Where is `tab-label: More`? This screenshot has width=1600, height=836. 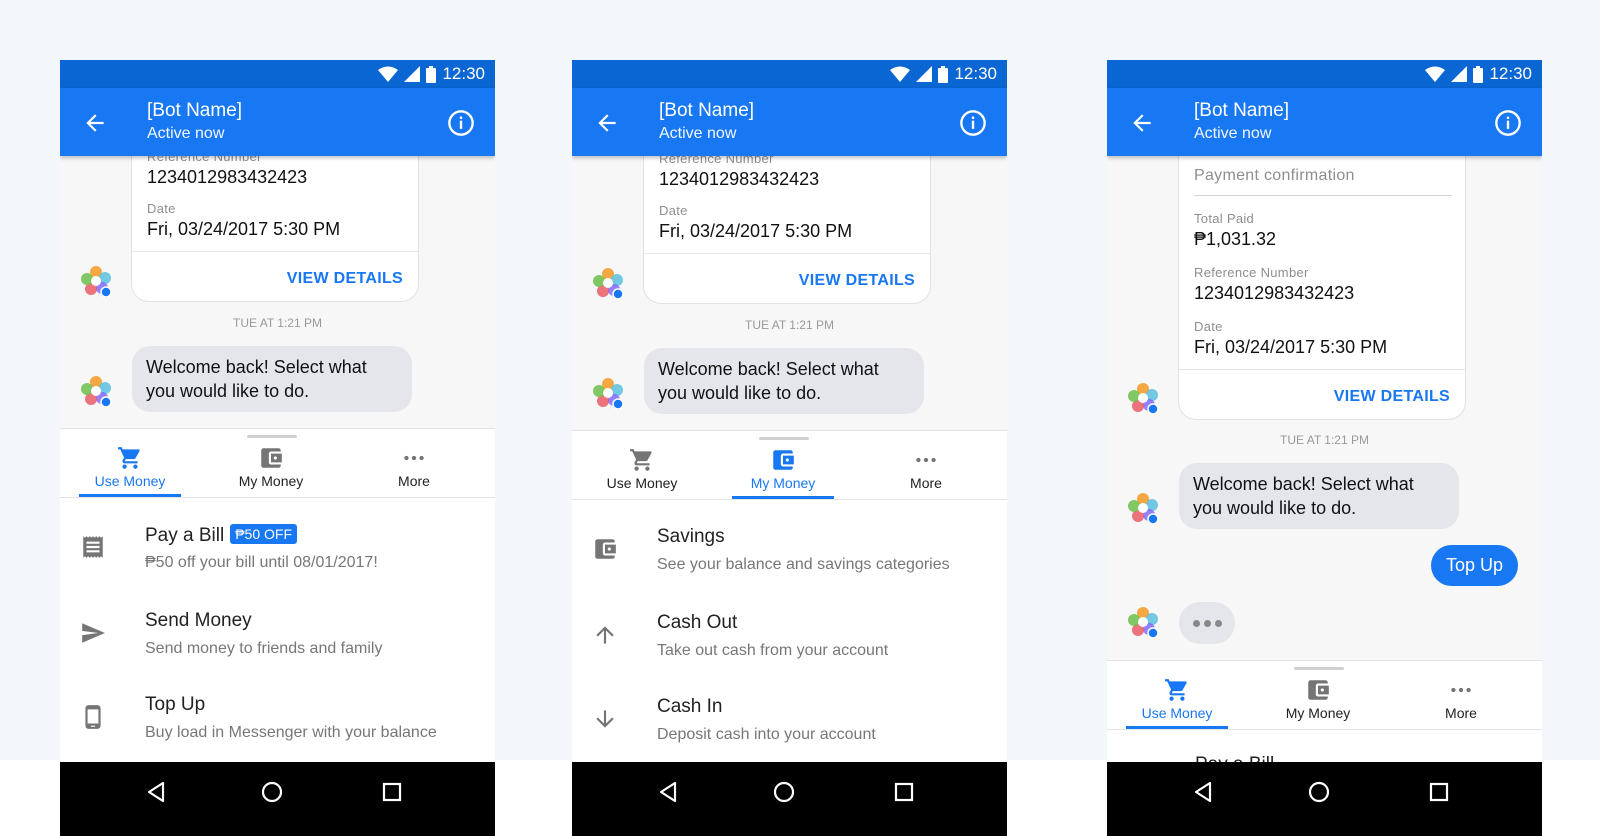 tab-label: More is located at coordinates (926, 483).